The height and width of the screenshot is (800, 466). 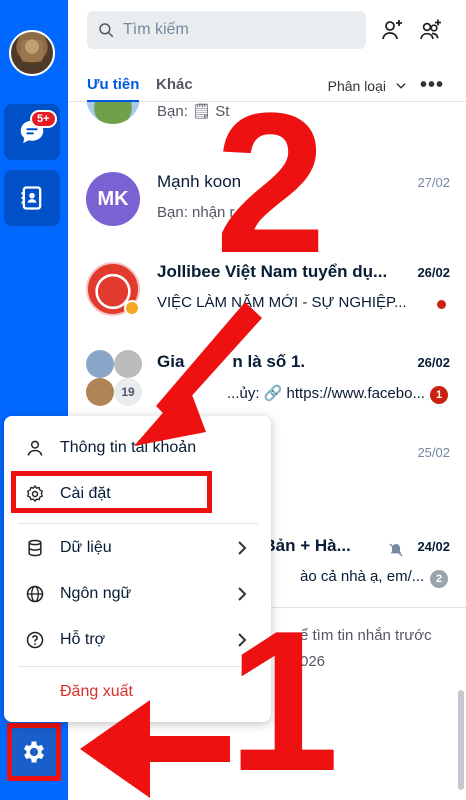 I want to click on arrow-to-settings-icon, so click(x=198, y=374).